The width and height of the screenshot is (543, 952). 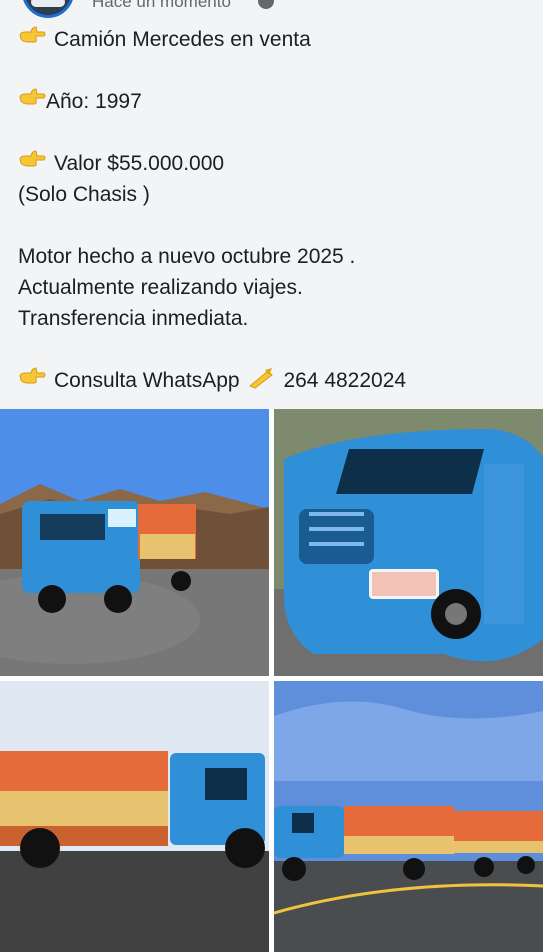 I want to click on photo-highway-truck, so click(x=408, y=816).